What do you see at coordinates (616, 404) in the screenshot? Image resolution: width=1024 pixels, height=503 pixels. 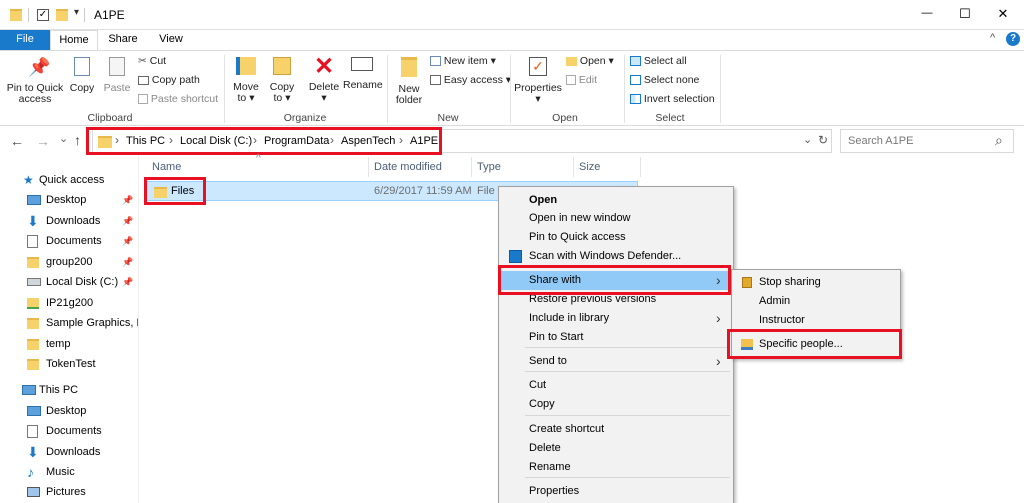 I see `menu-copy: Copy` at bounding box center [616, 404].